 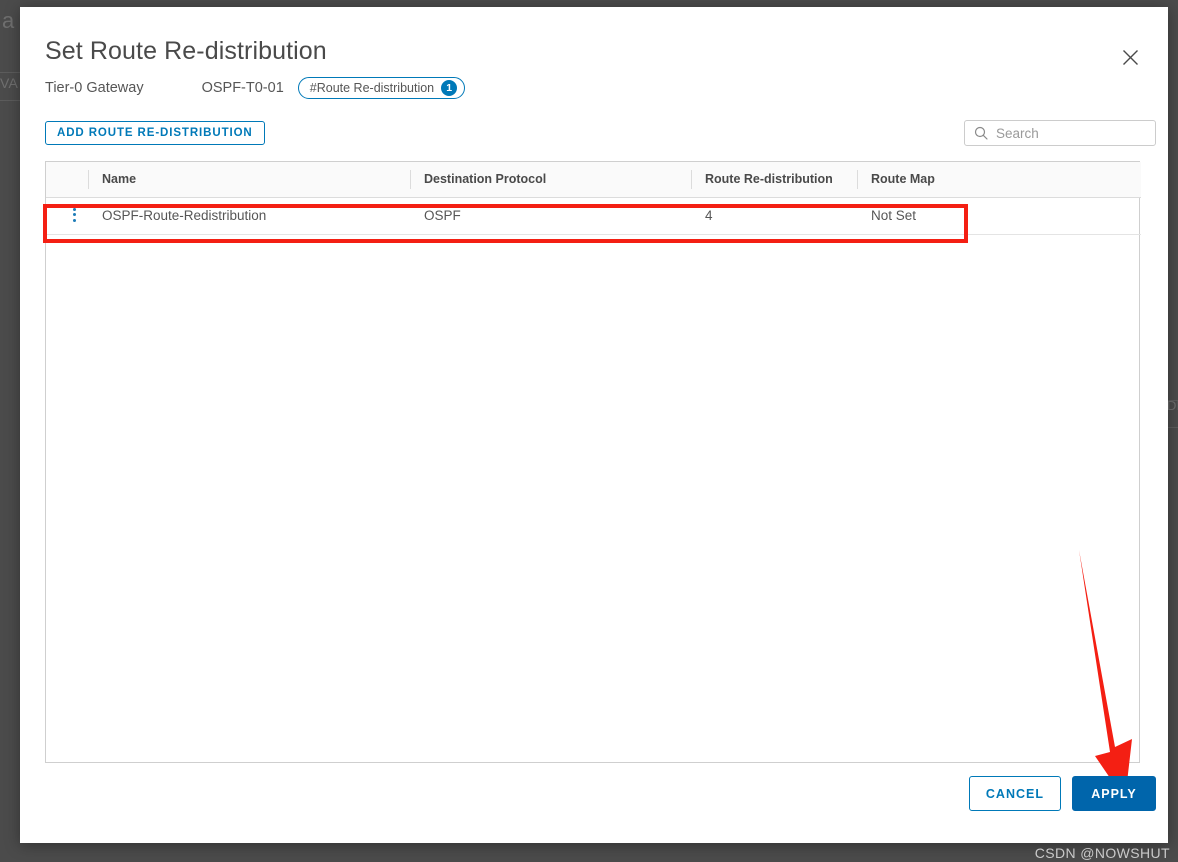 What do you see at coordinates (67, 180) in the screenshot?
I see `column-header-actions` at bounding box center [67, 180].